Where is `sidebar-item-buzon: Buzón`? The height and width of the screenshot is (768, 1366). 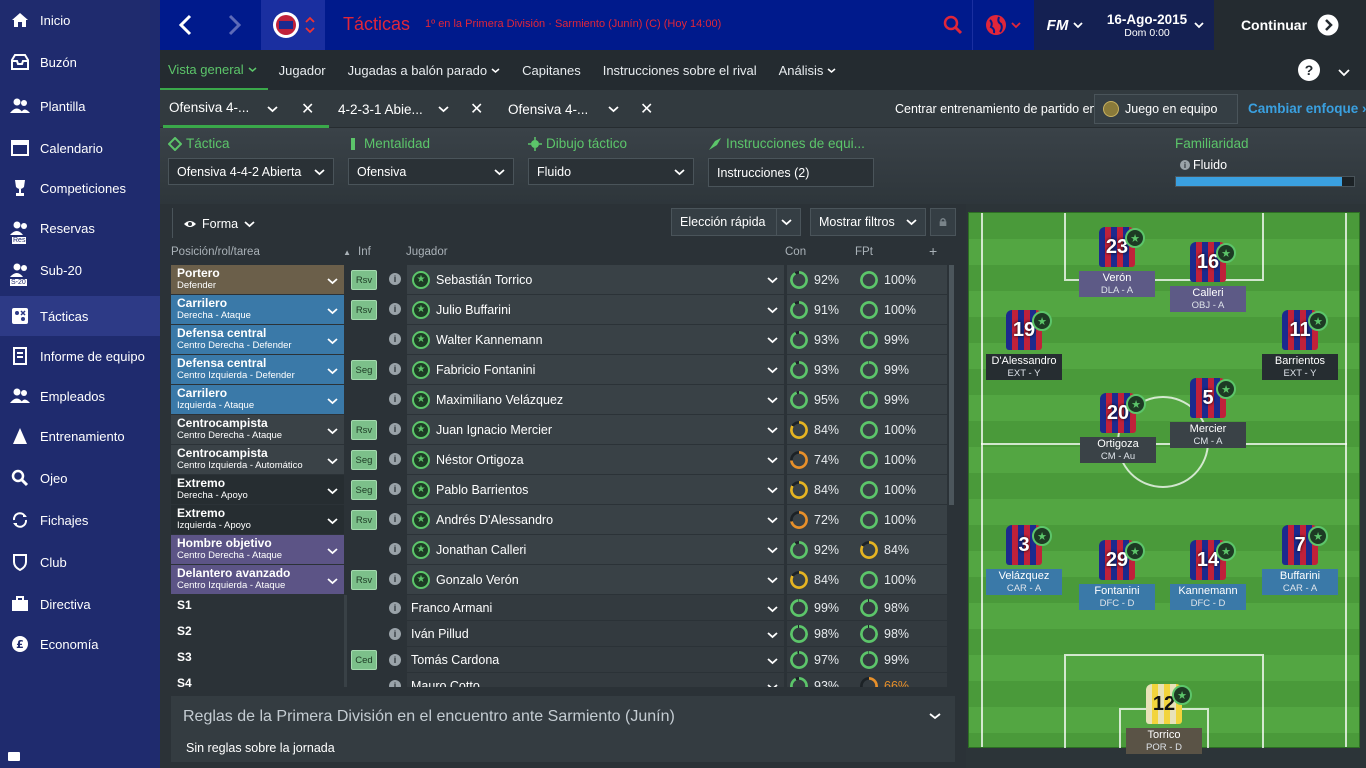 sidebar-item-buzon: Buzón is located at coordinates (80, 62).